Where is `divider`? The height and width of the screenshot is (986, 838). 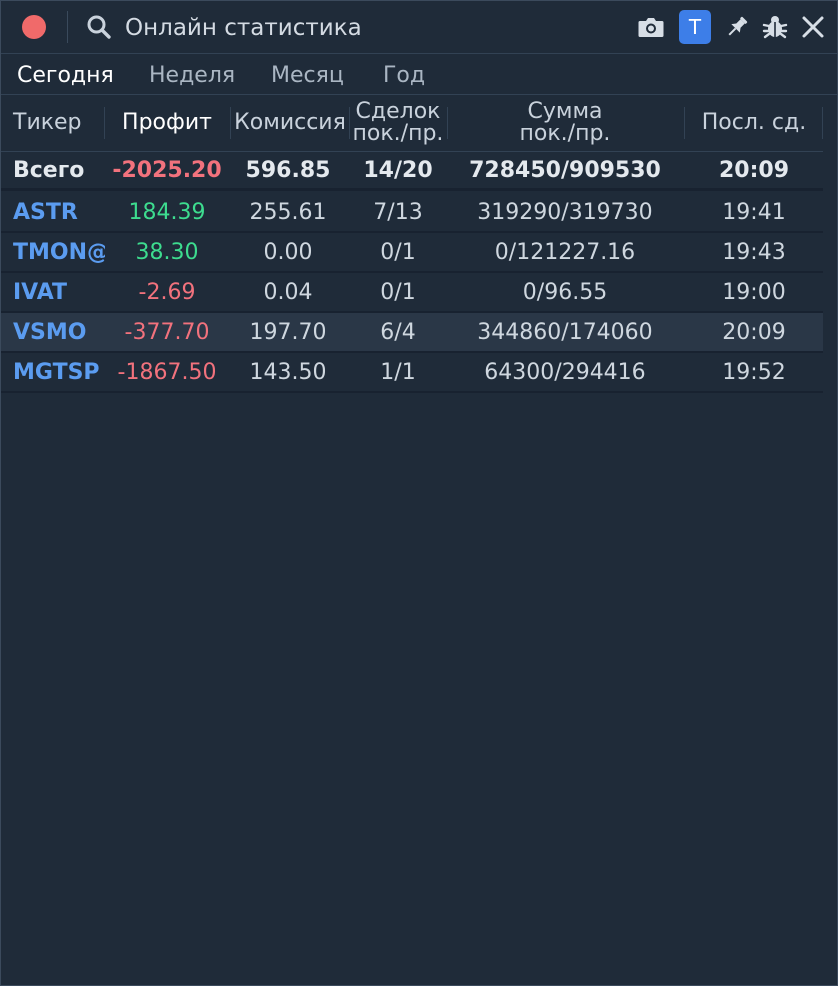 divider is located at coordinates (67, 27).